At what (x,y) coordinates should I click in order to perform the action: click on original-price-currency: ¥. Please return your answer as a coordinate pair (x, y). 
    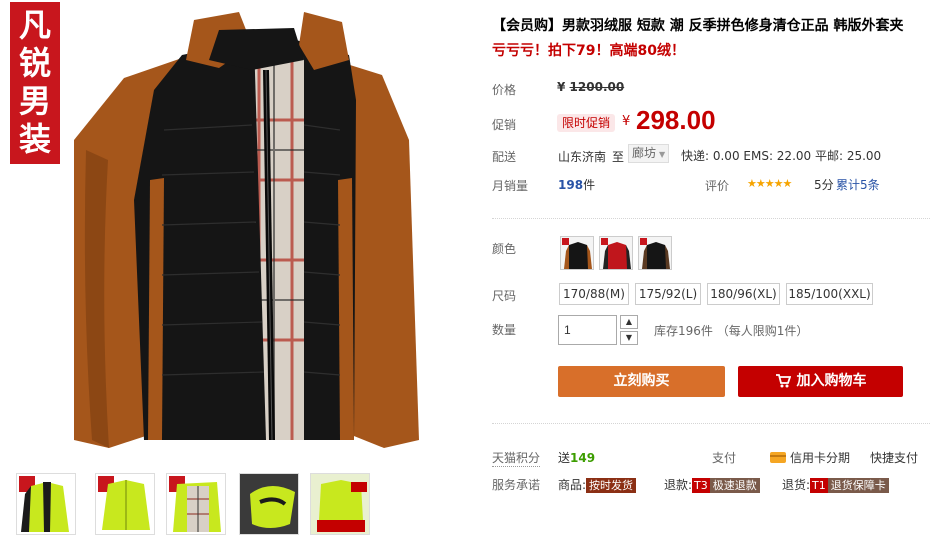
    Looking at the image, I should click on (561, 87).